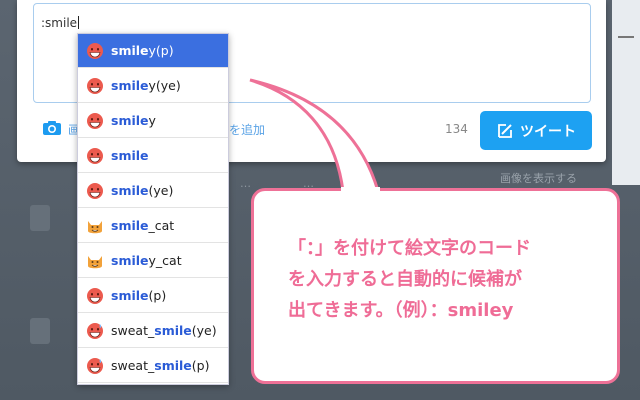 The image size is (640, 400). I want to click on emoji-suggestion-item: smile_cat, so click(153, 226).